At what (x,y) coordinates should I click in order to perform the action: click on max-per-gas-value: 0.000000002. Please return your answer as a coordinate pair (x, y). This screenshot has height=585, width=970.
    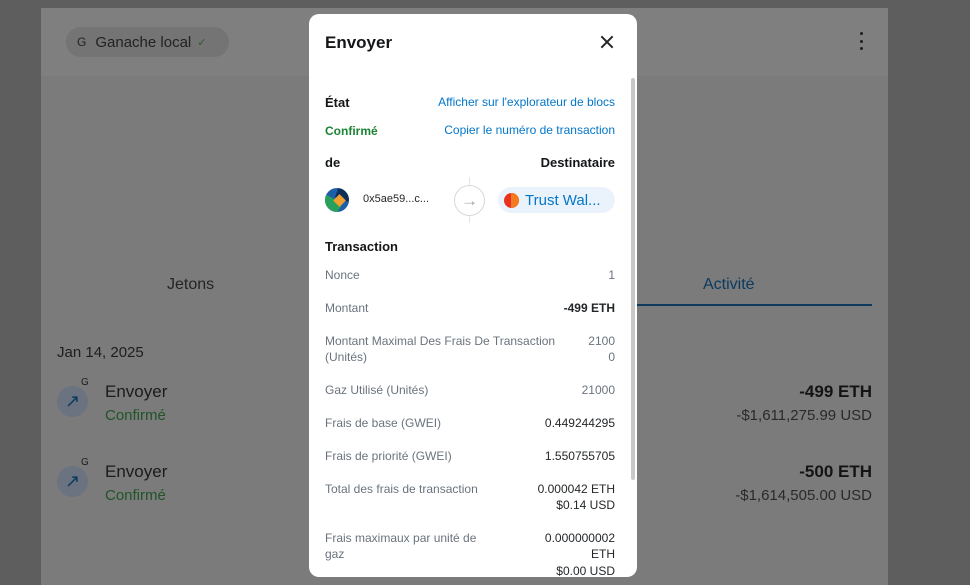
    Looking at the image, I should click on (579, 538).